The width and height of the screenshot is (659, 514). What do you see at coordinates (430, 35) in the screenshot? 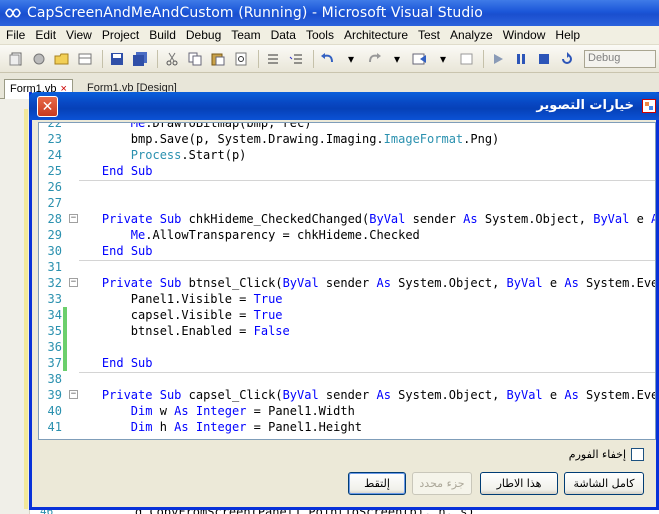
I see `menu-test: Test` at bounding box center [430, 35].